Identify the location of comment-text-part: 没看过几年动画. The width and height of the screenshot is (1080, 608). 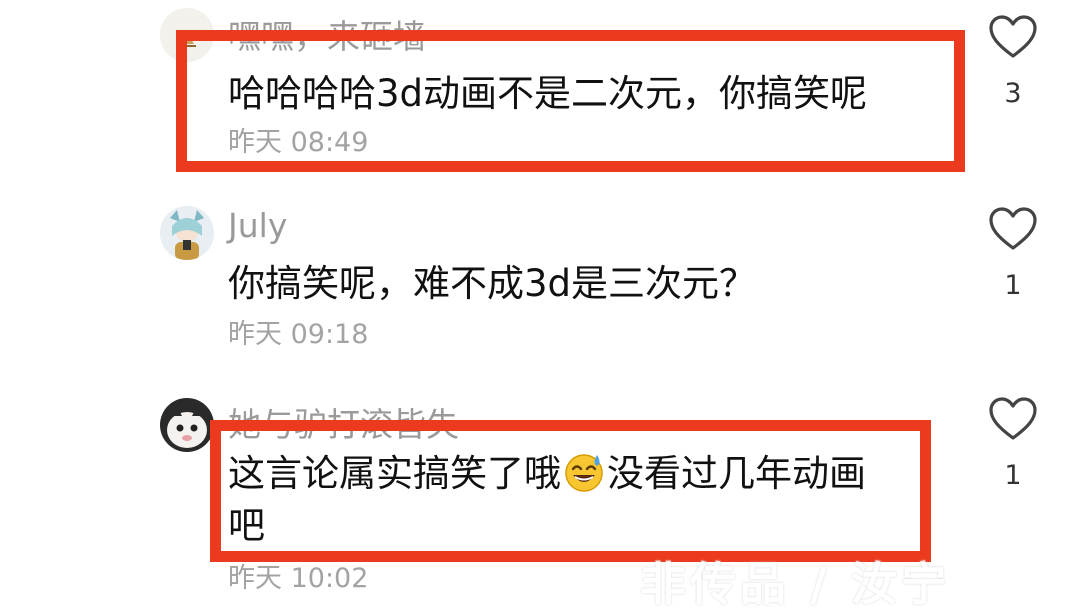
(736, 473).